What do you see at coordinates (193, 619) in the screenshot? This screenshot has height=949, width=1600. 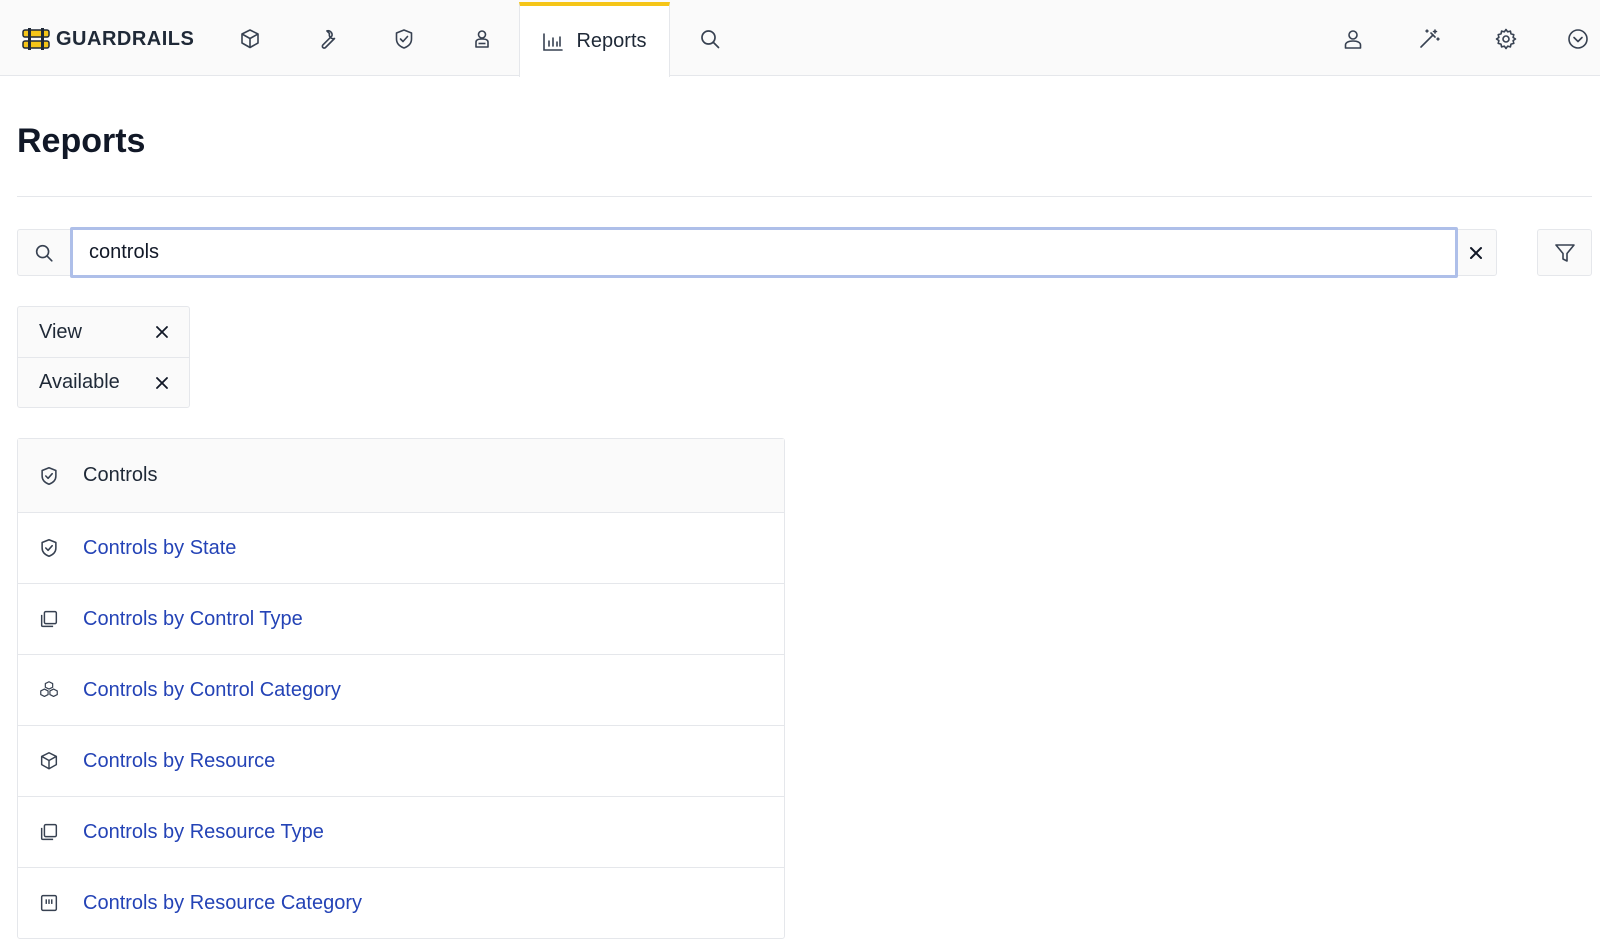 I see `report-link: Controls by Control Type` at bounding box center [193, 619].